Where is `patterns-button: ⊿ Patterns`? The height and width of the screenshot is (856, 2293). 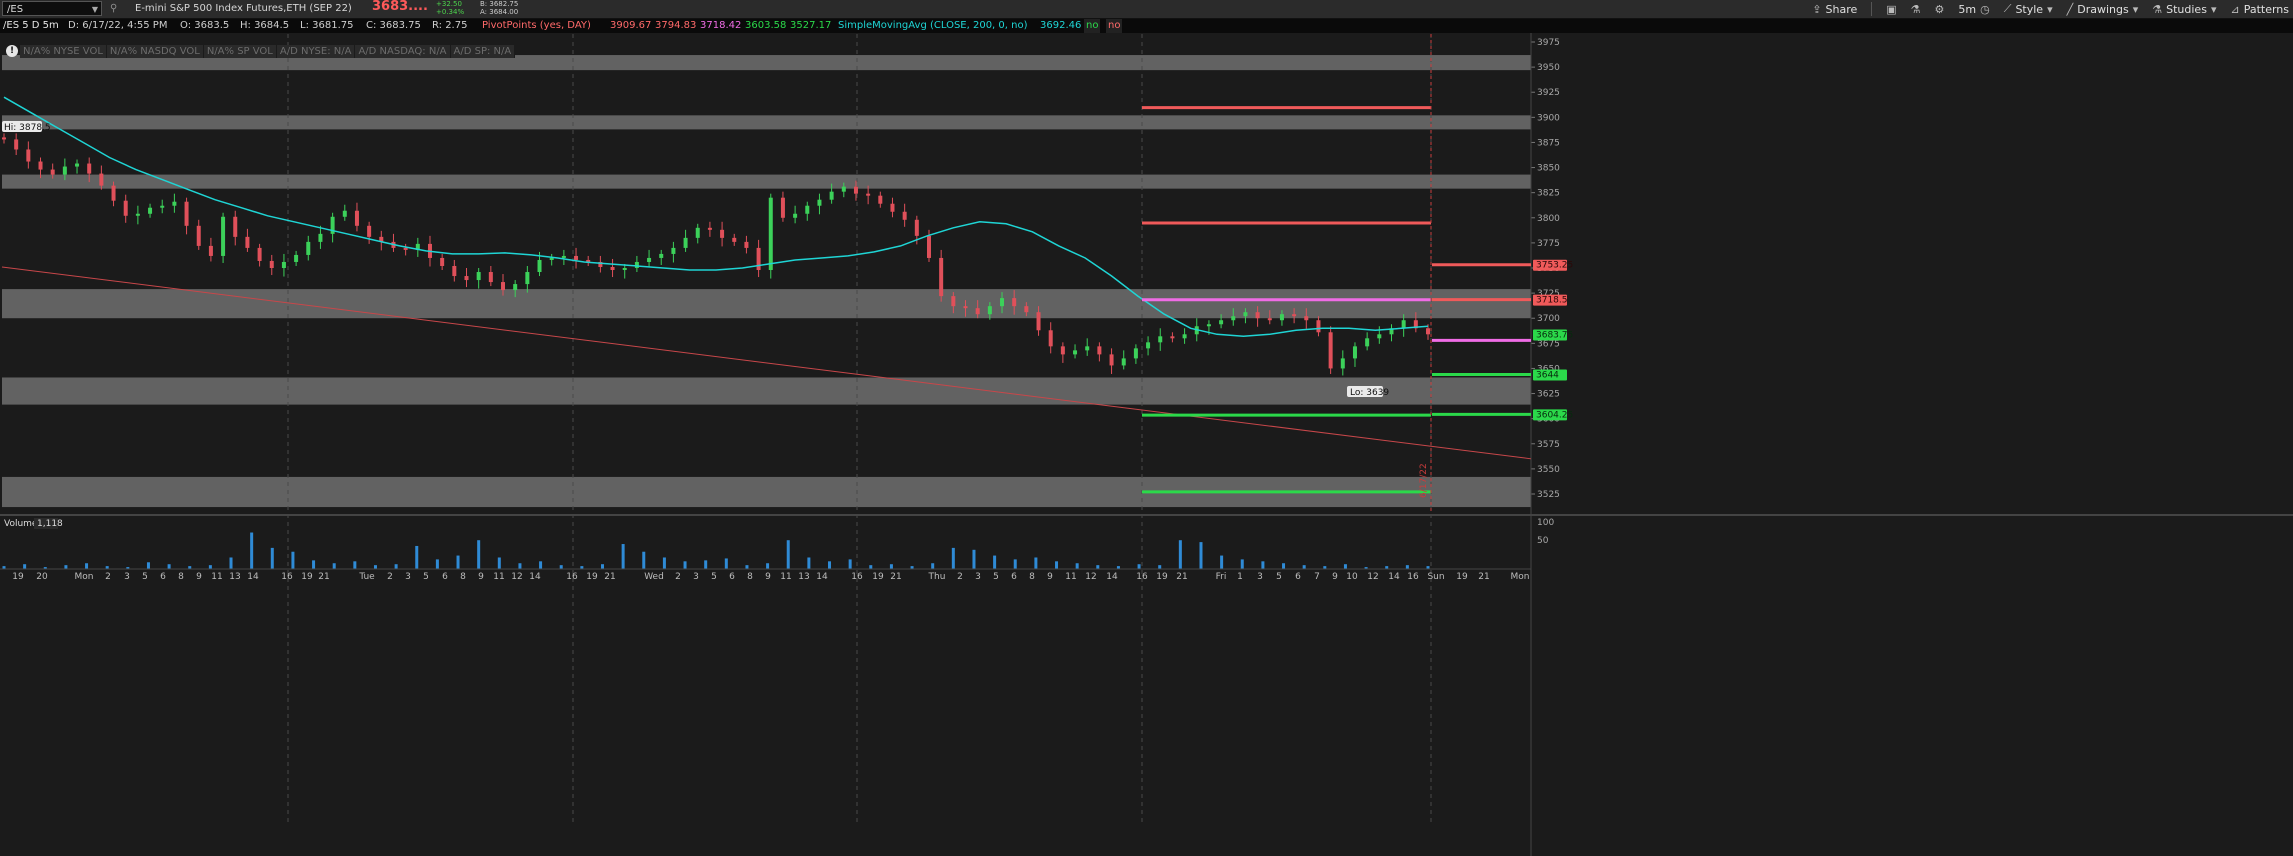 patterns-button: ⊿ Patterns is located at coordinates (2259, 9).